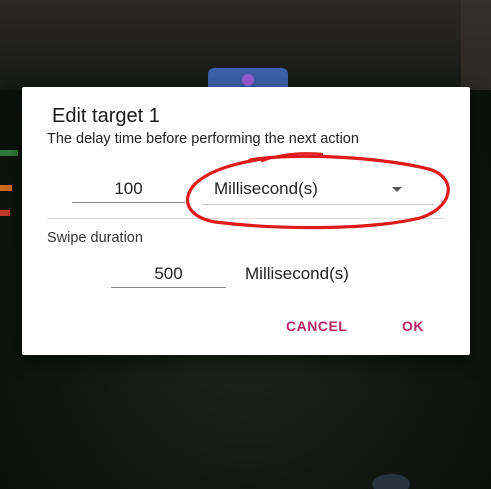 The image size is (491, 489). What do you see at coordinates (476, 45) in the screenshot?
I see `background-app-edge` at bounding box center [476, 45].